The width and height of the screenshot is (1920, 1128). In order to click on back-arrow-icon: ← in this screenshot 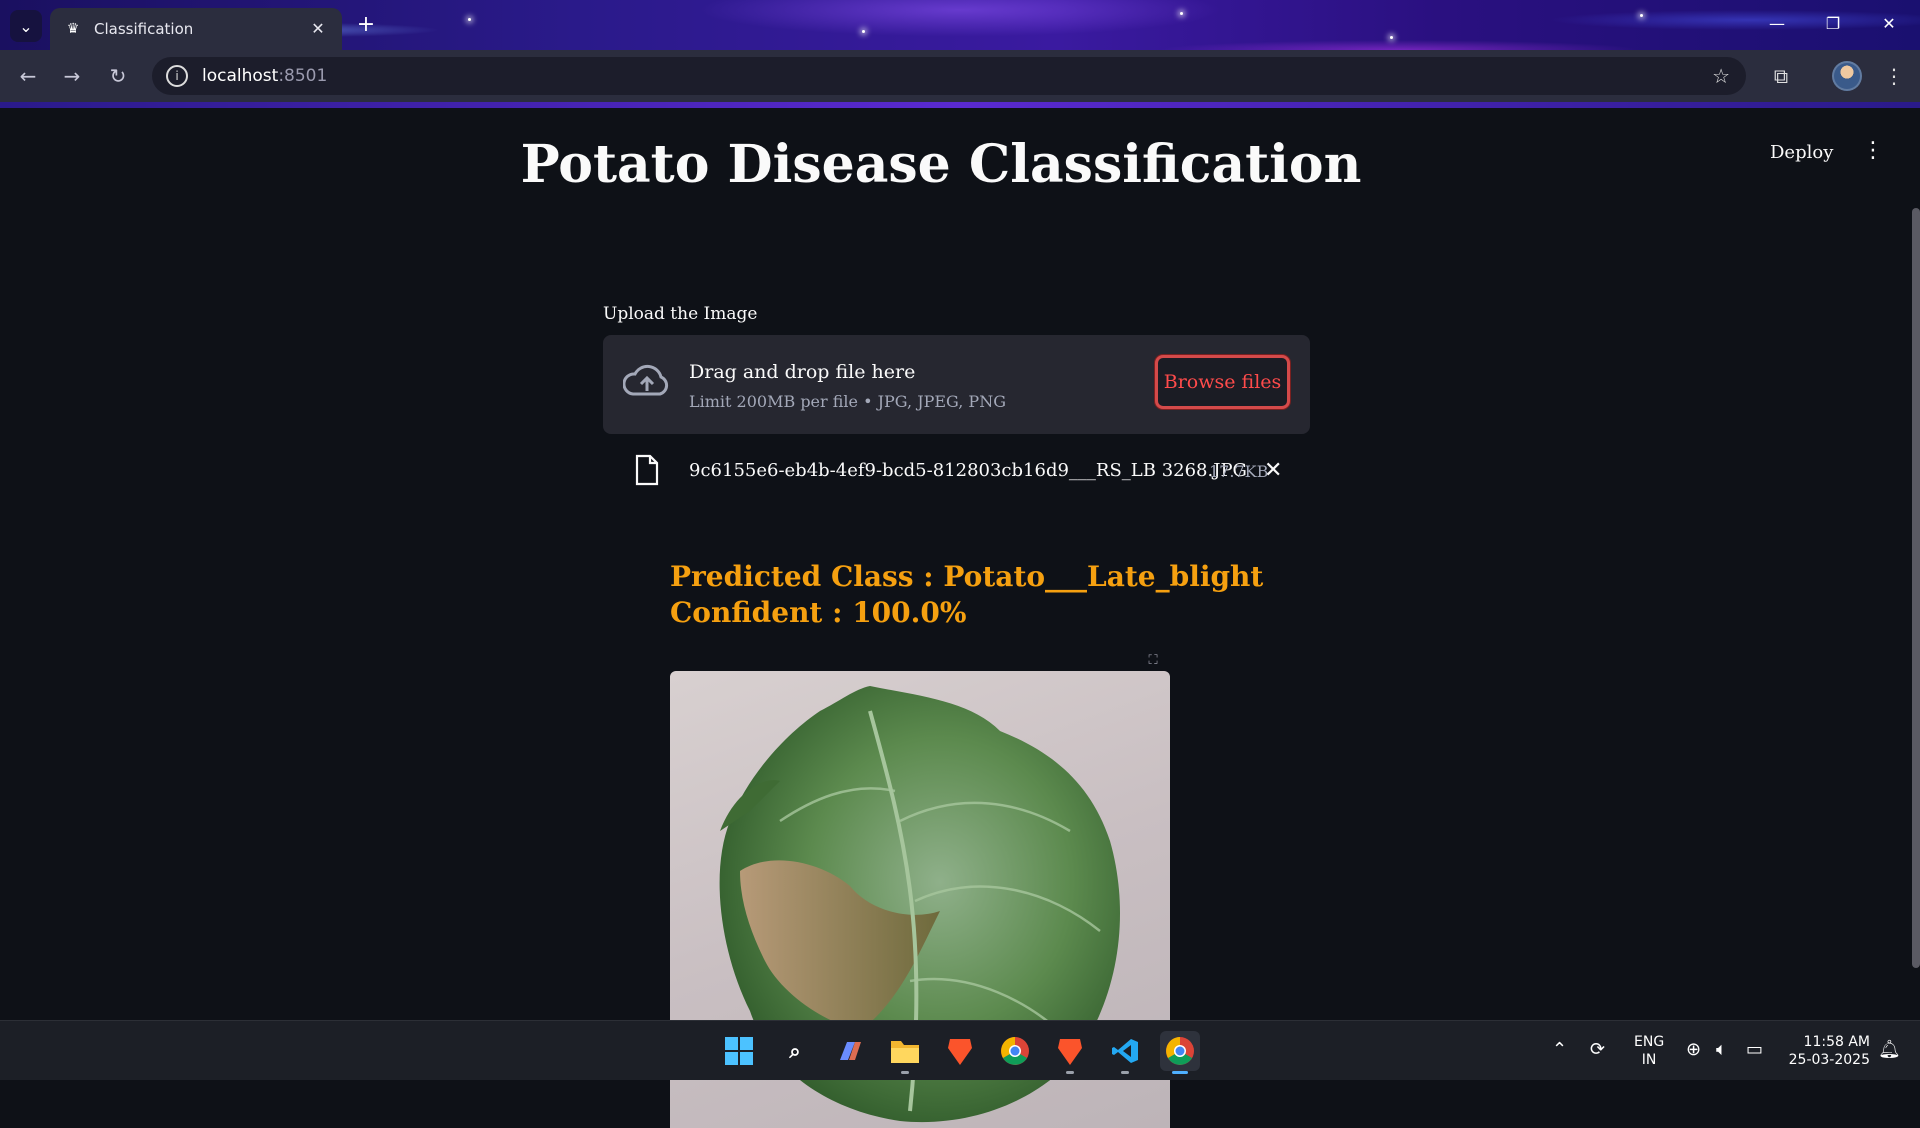, I will do `click(28, 76)`.